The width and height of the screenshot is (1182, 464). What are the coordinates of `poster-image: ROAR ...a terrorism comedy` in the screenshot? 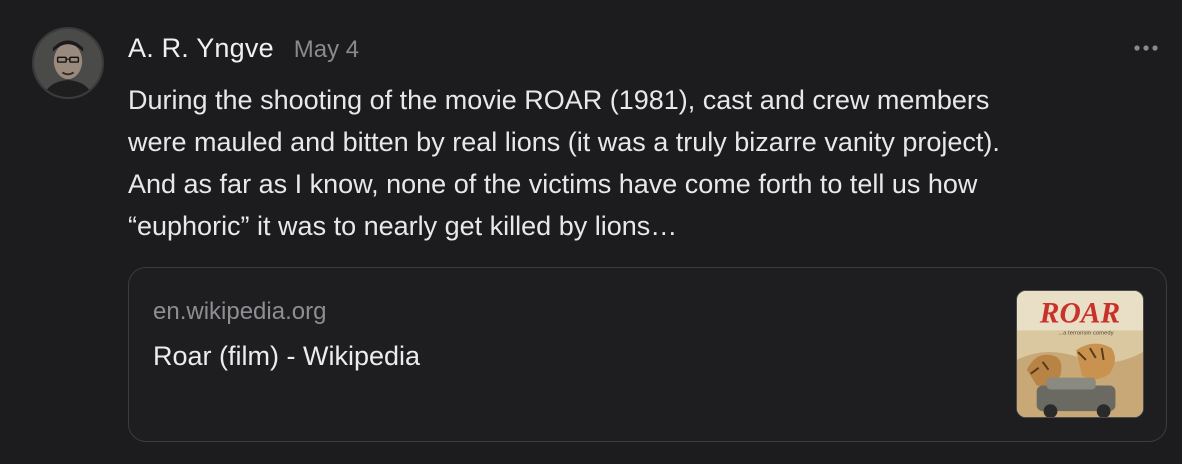 It's located at (1080, 354).